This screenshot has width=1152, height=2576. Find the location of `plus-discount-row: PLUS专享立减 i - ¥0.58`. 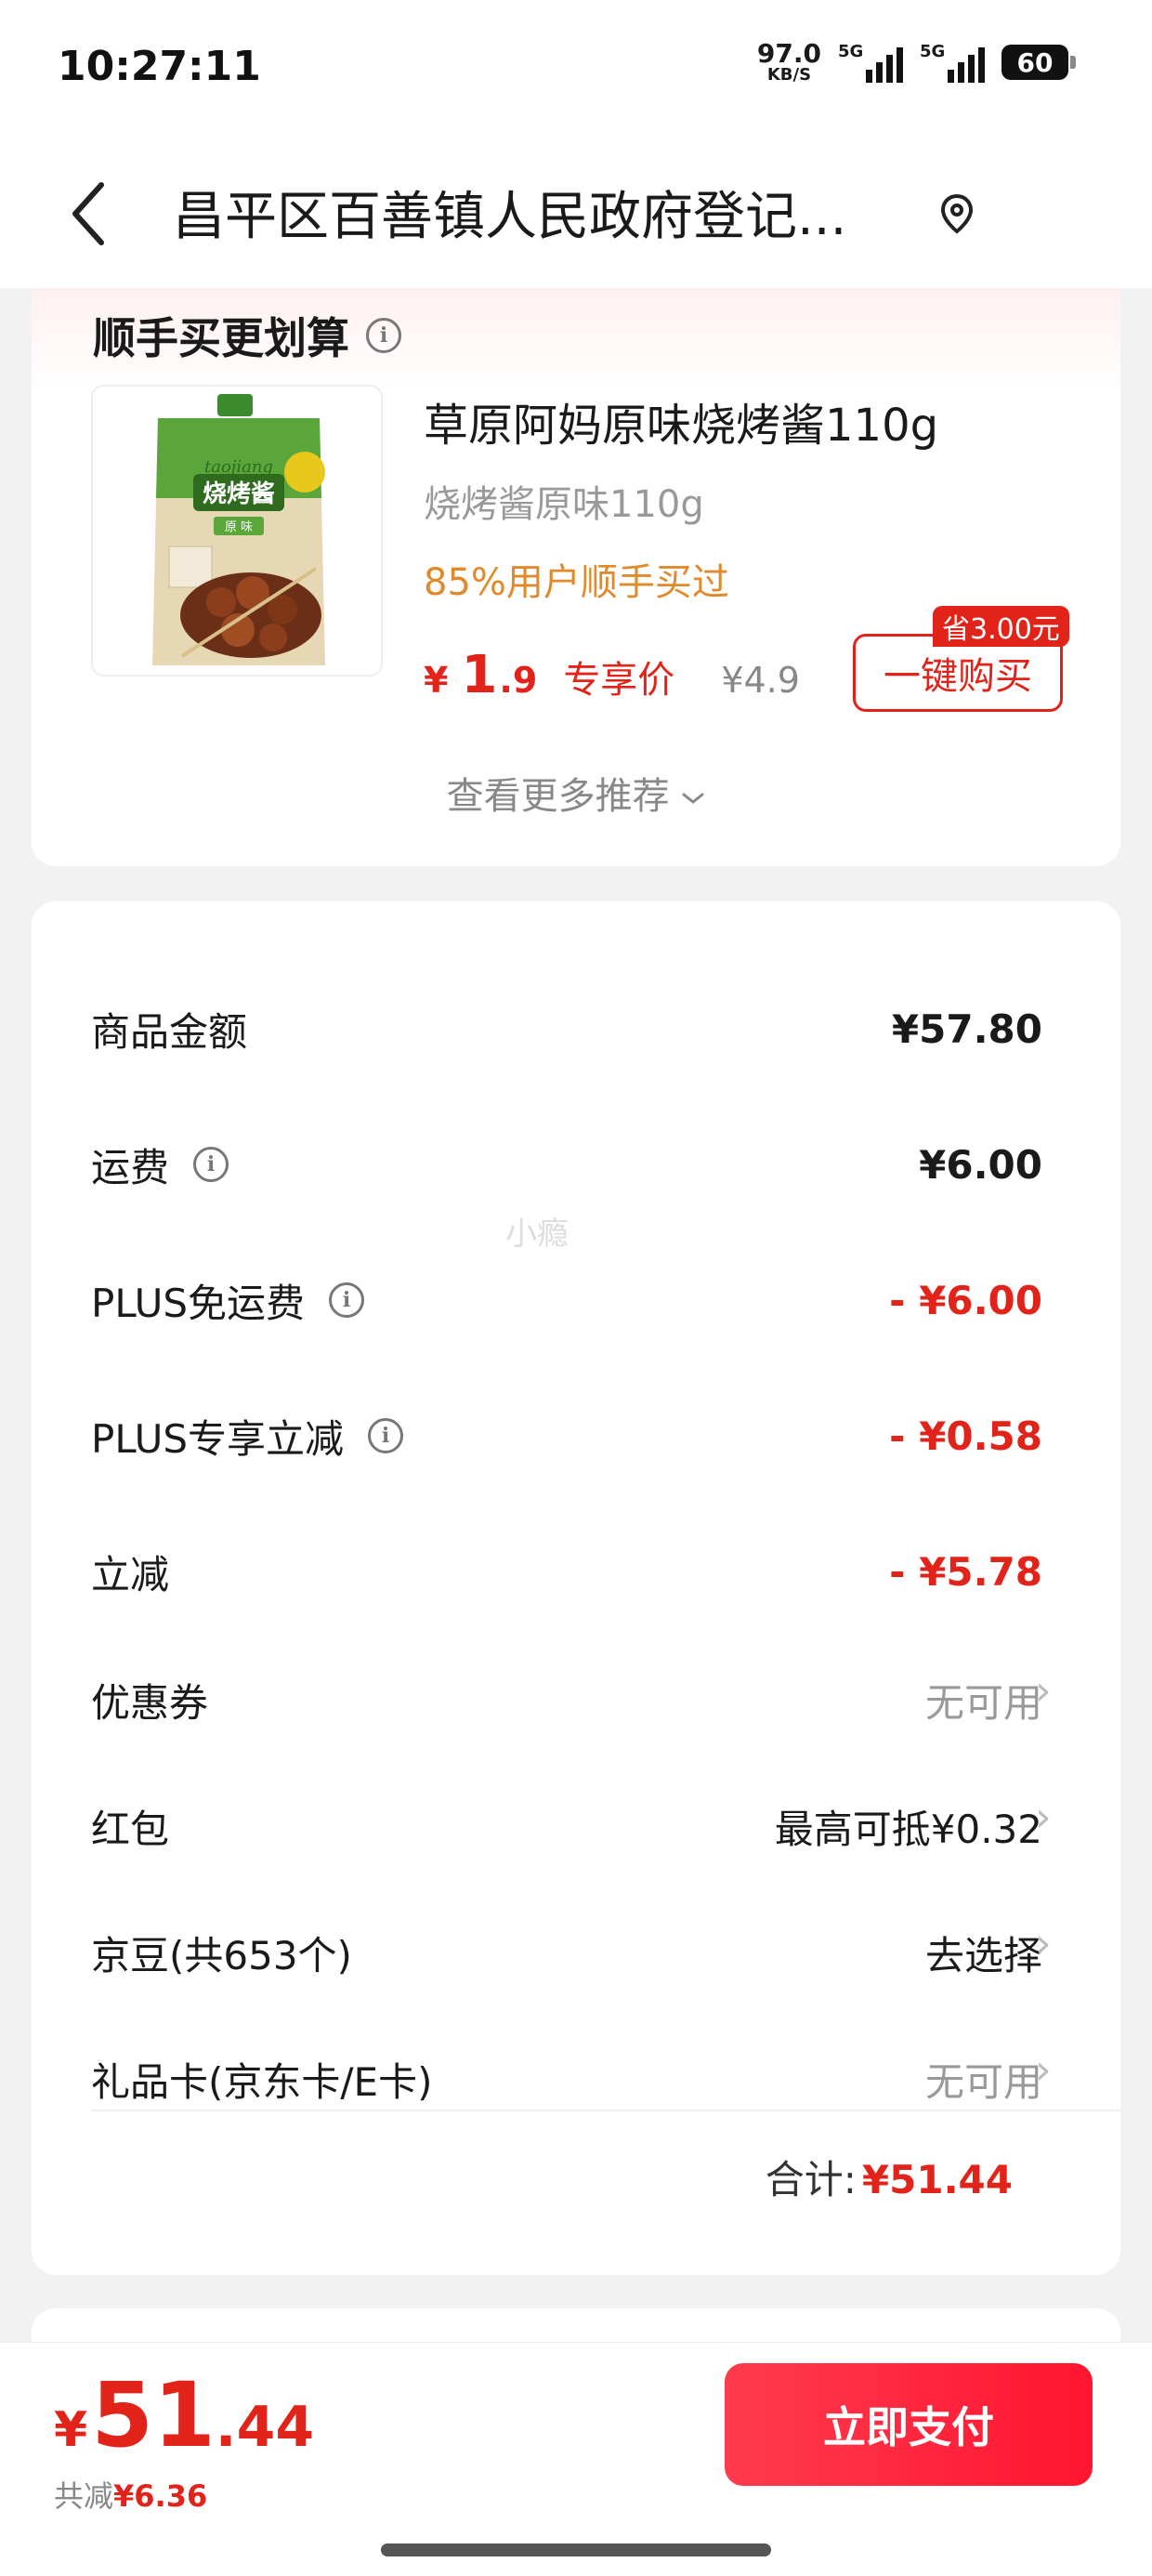

plus-discount-row: PLUS专享立减 i - ¥0.58 is located at coordinates (566, 1435).